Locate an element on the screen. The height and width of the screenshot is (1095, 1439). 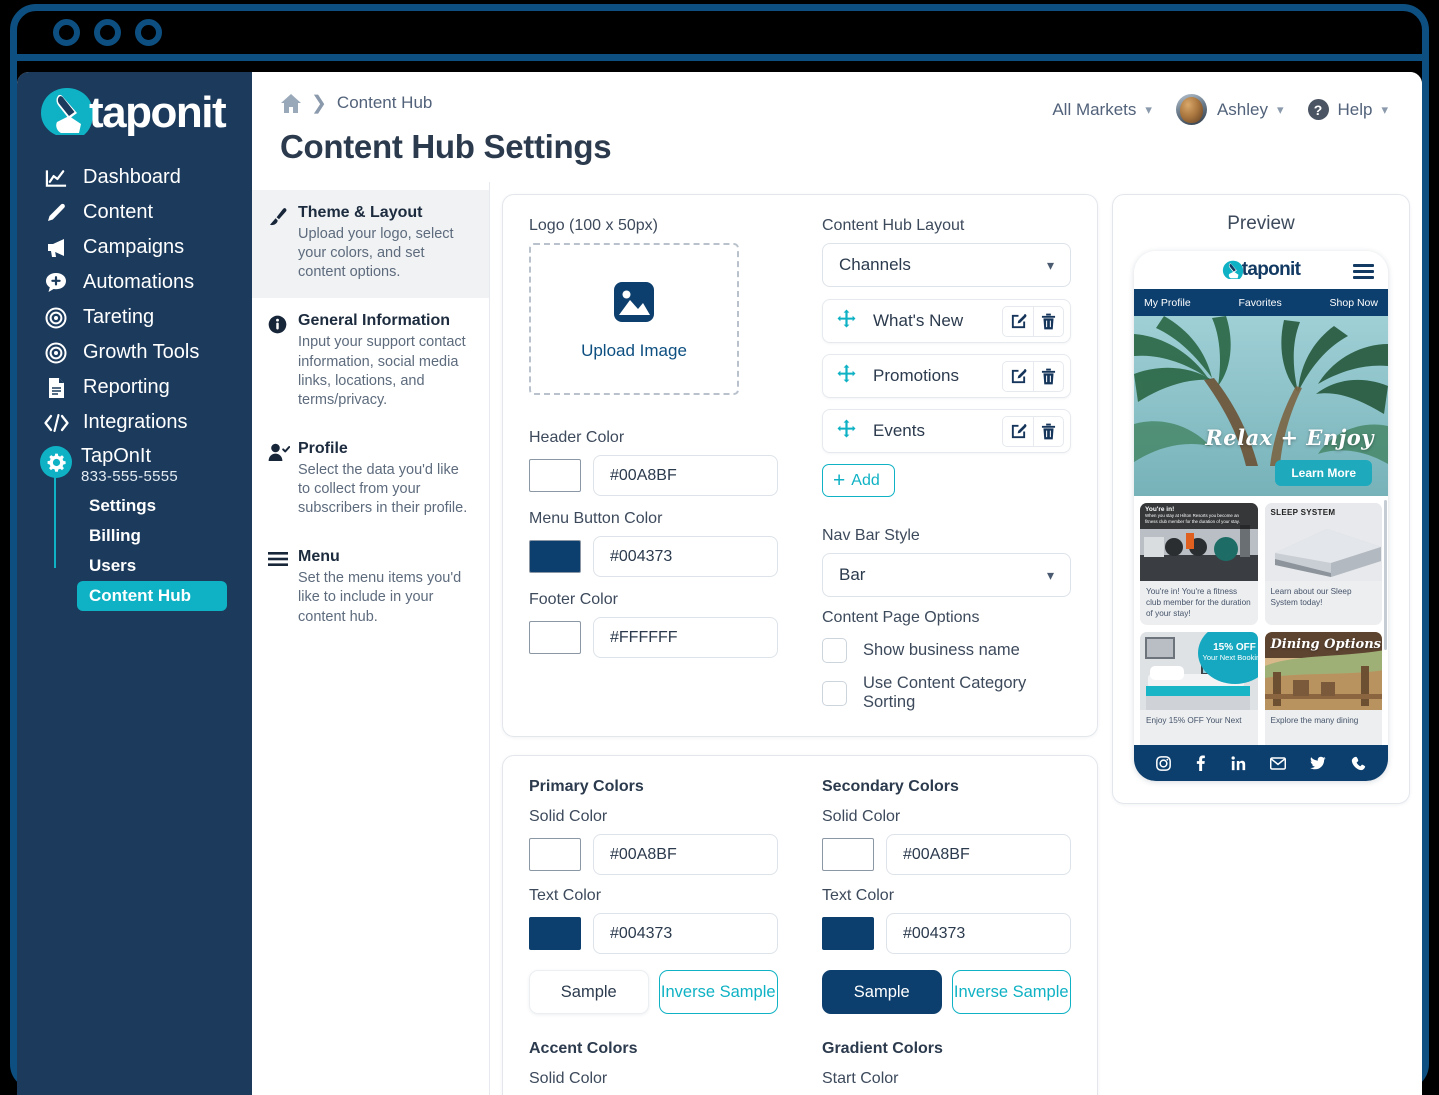
phone-content-card: Dining Options Explore the many dining is located at coordinates (1323, 688).